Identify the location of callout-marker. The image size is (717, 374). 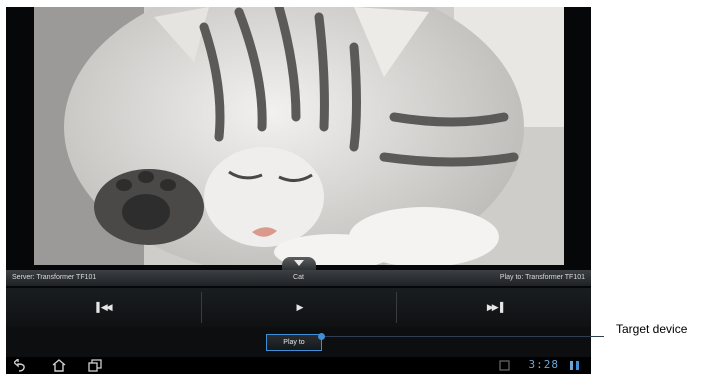
(321, 336).